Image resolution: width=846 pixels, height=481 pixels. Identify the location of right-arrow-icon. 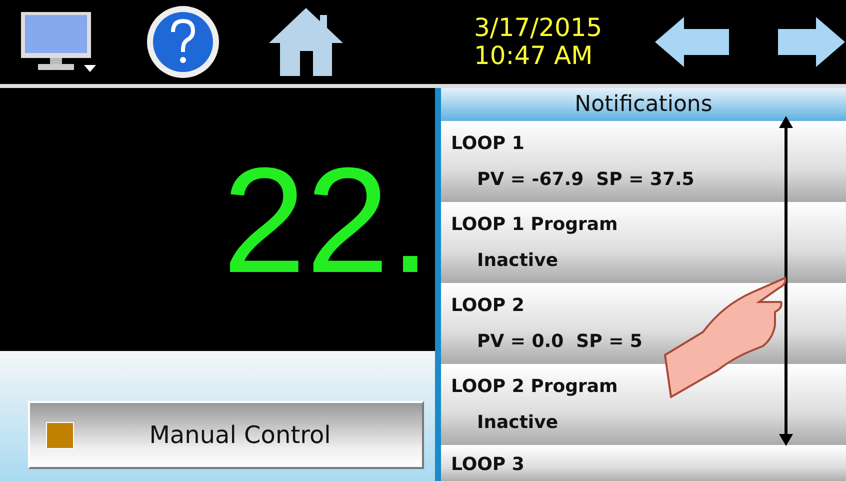
(812, 42).